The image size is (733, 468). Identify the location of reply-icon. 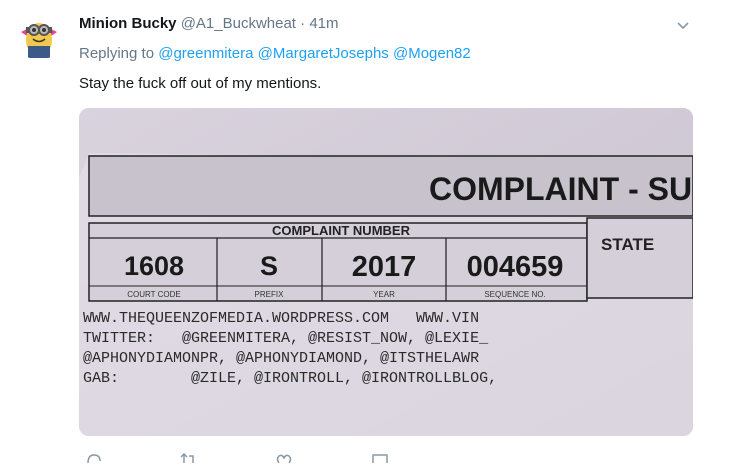
(94, 457).